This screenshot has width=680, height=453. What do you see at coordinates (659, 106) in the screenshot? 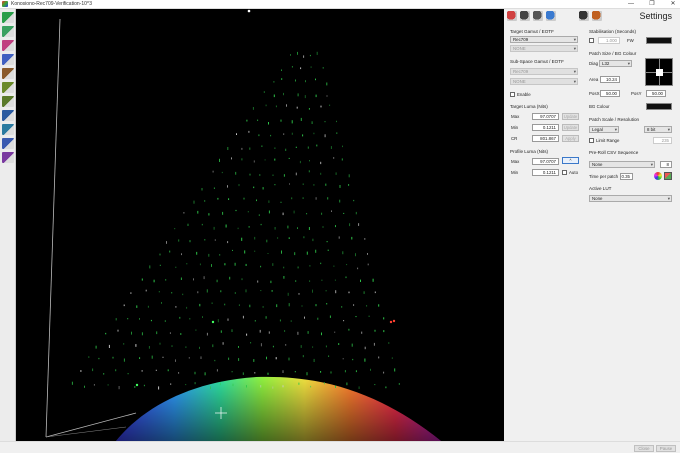
I see `bg-colour-swatch` at bounding box center [659, 106].